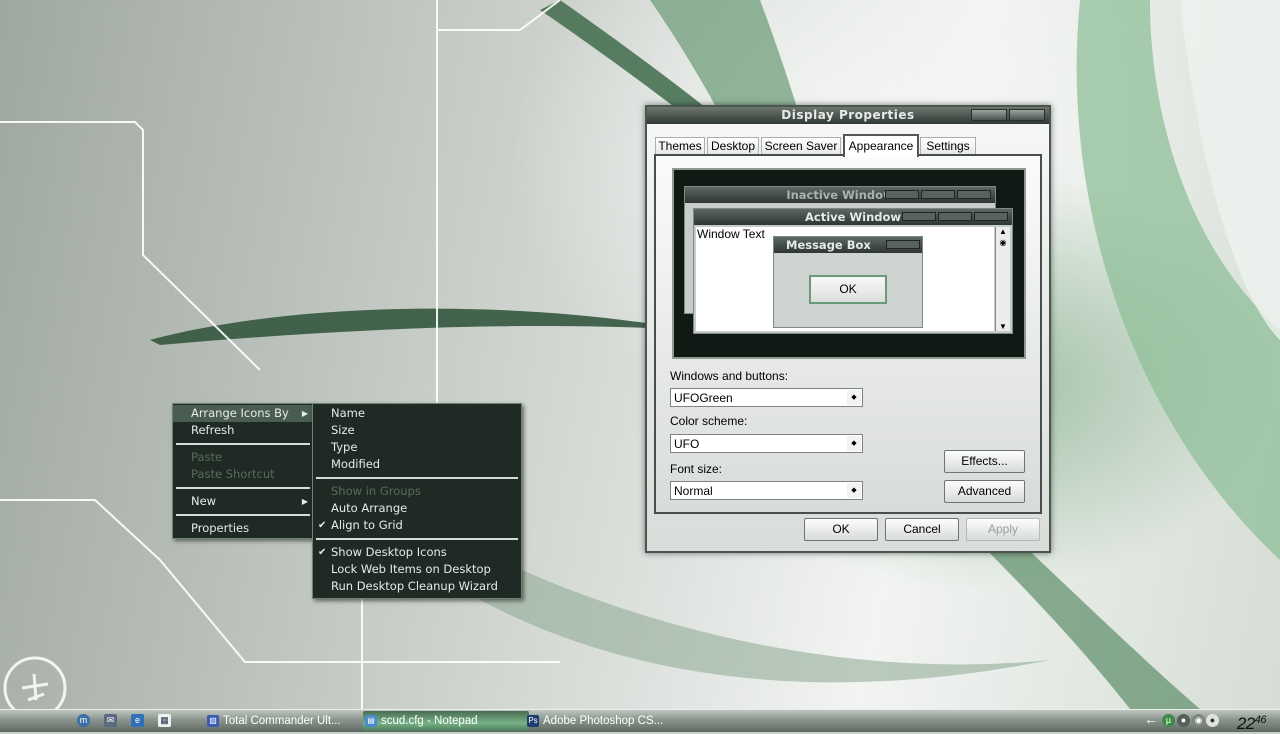 The height and width of the screenshot is (734, 1280). What do you see at coordinates (417, 430) in the screenshot?
I see `submenu-item-size: Size` at bounding box center [417, 430].